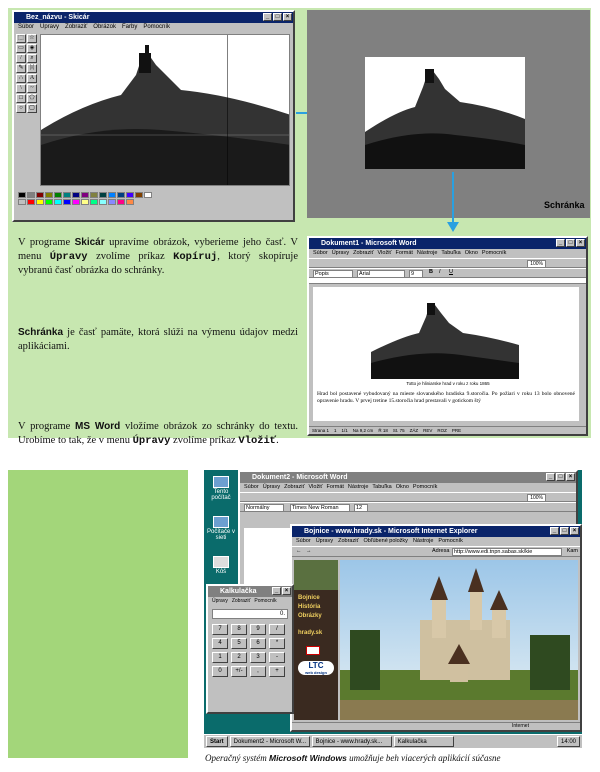  Describe the element at coordinates (277, 657) in the screenshot. I see `calc-key: -` at that location.